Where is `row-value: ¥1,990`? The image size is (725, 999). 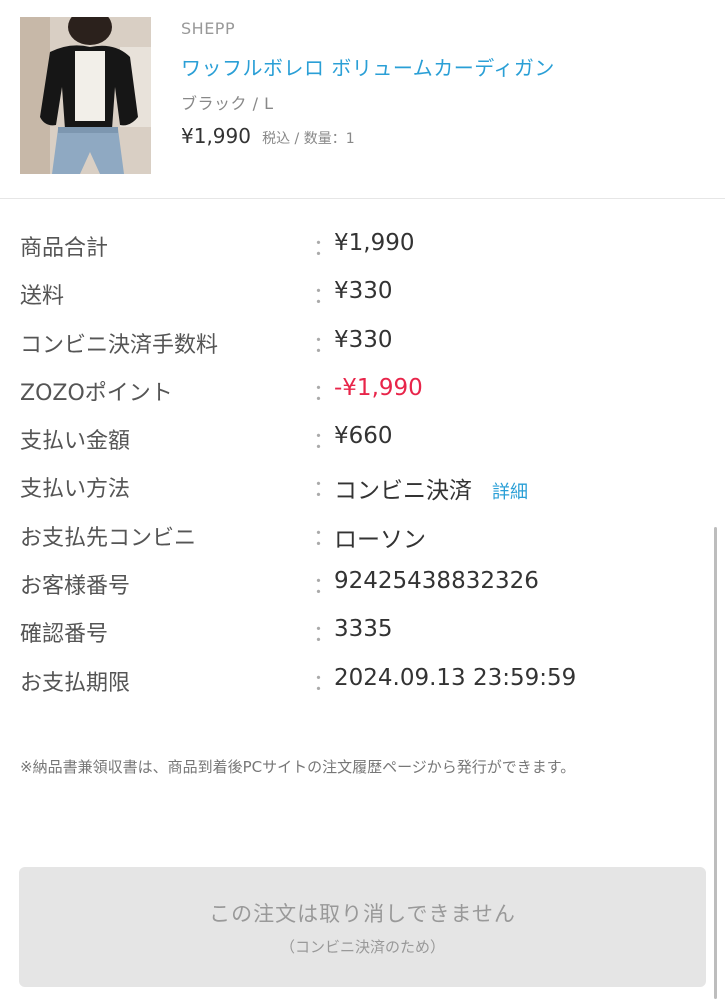
row-value: ¥1,990 is located at coordinates (374, 243).